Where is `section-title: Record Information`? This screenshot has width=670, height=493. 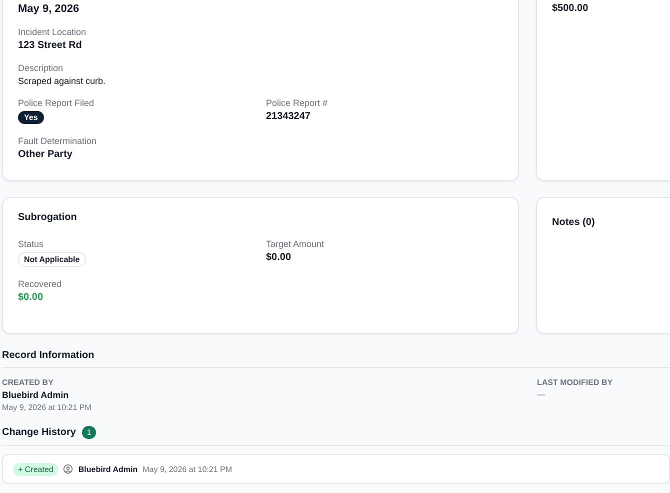 section-title: Record Information is located at coordinates (48, 355).